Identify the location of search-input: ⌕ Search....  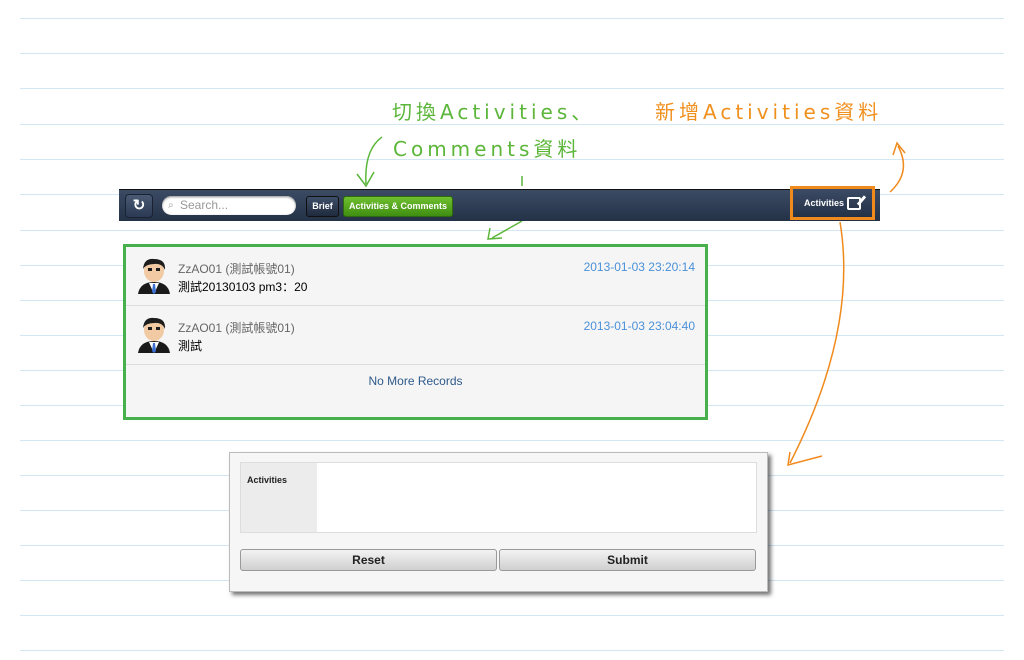
(229, 205).